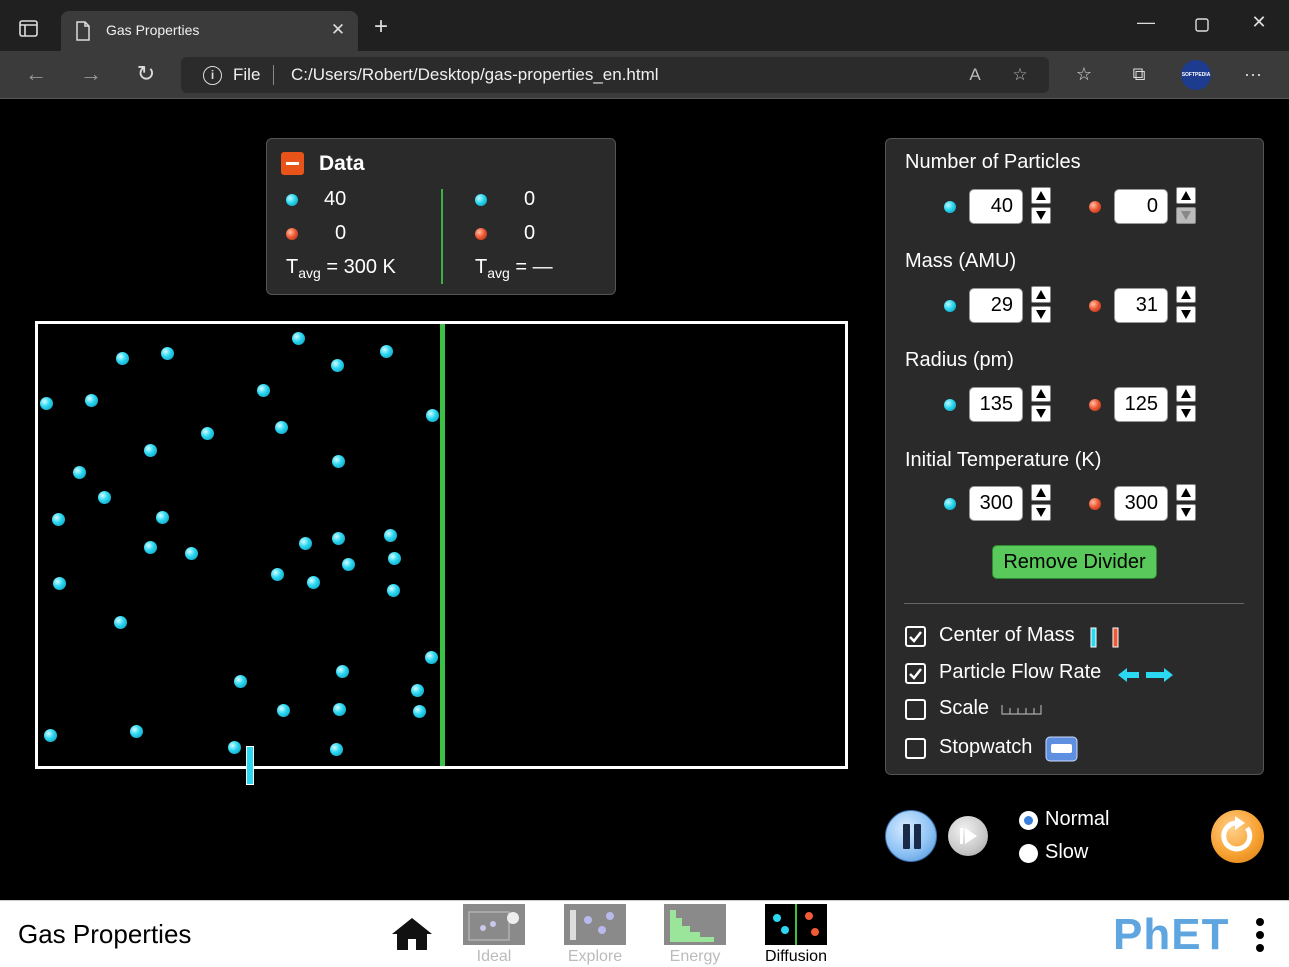  Describe the element at coordinates (975, 76) in the screenshot. I see `read-aloud-icon: A` at that location.